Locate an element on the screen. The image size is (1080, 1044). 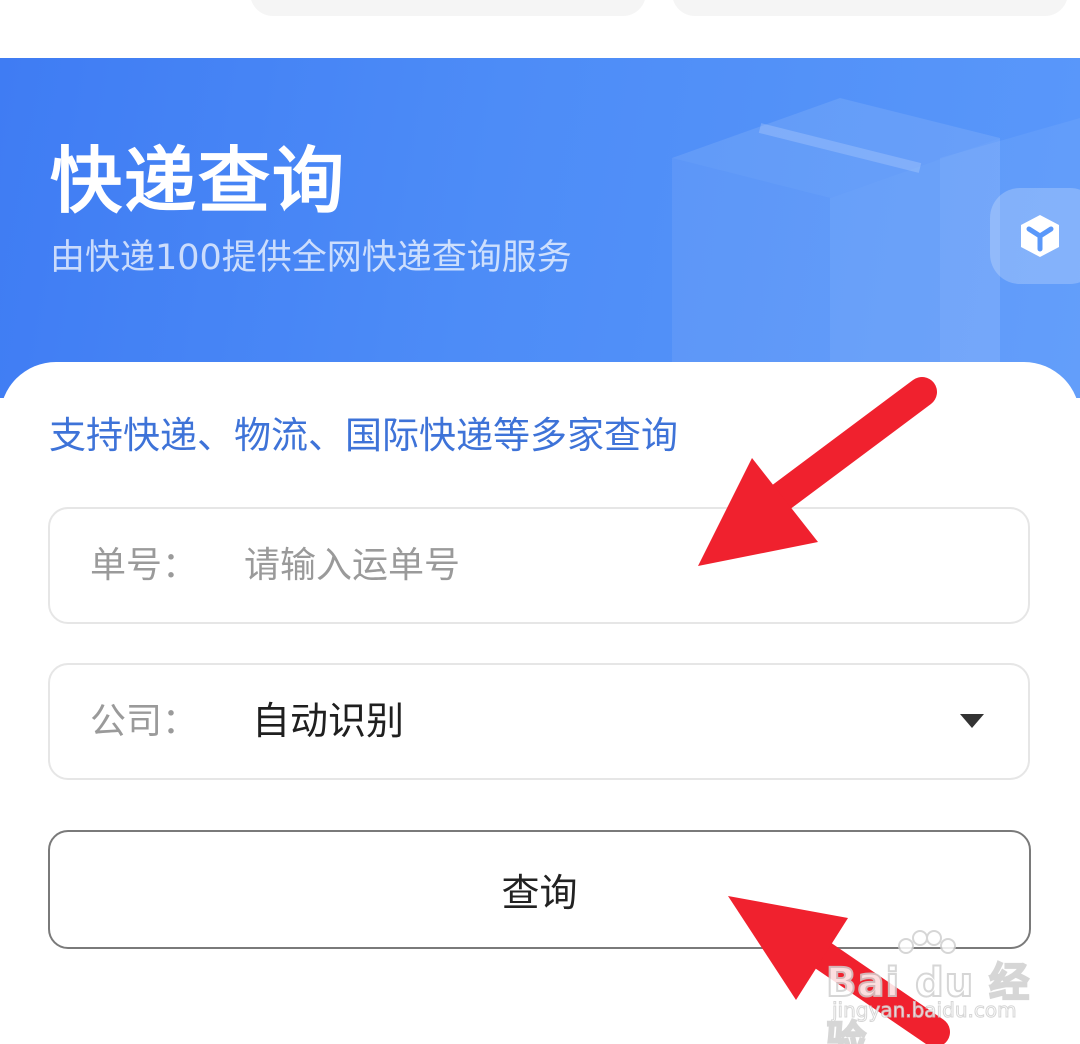
top-card-left is located at coordinates (448, 8).